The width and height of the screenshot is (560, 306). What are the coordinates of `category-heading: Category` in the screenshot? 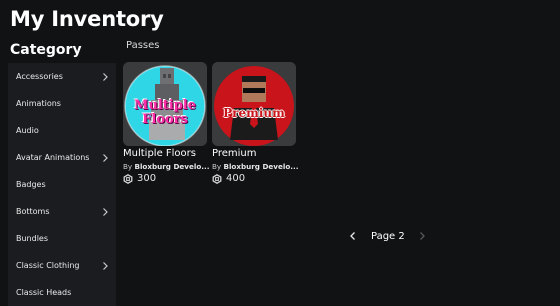 It's located at (46, 50).